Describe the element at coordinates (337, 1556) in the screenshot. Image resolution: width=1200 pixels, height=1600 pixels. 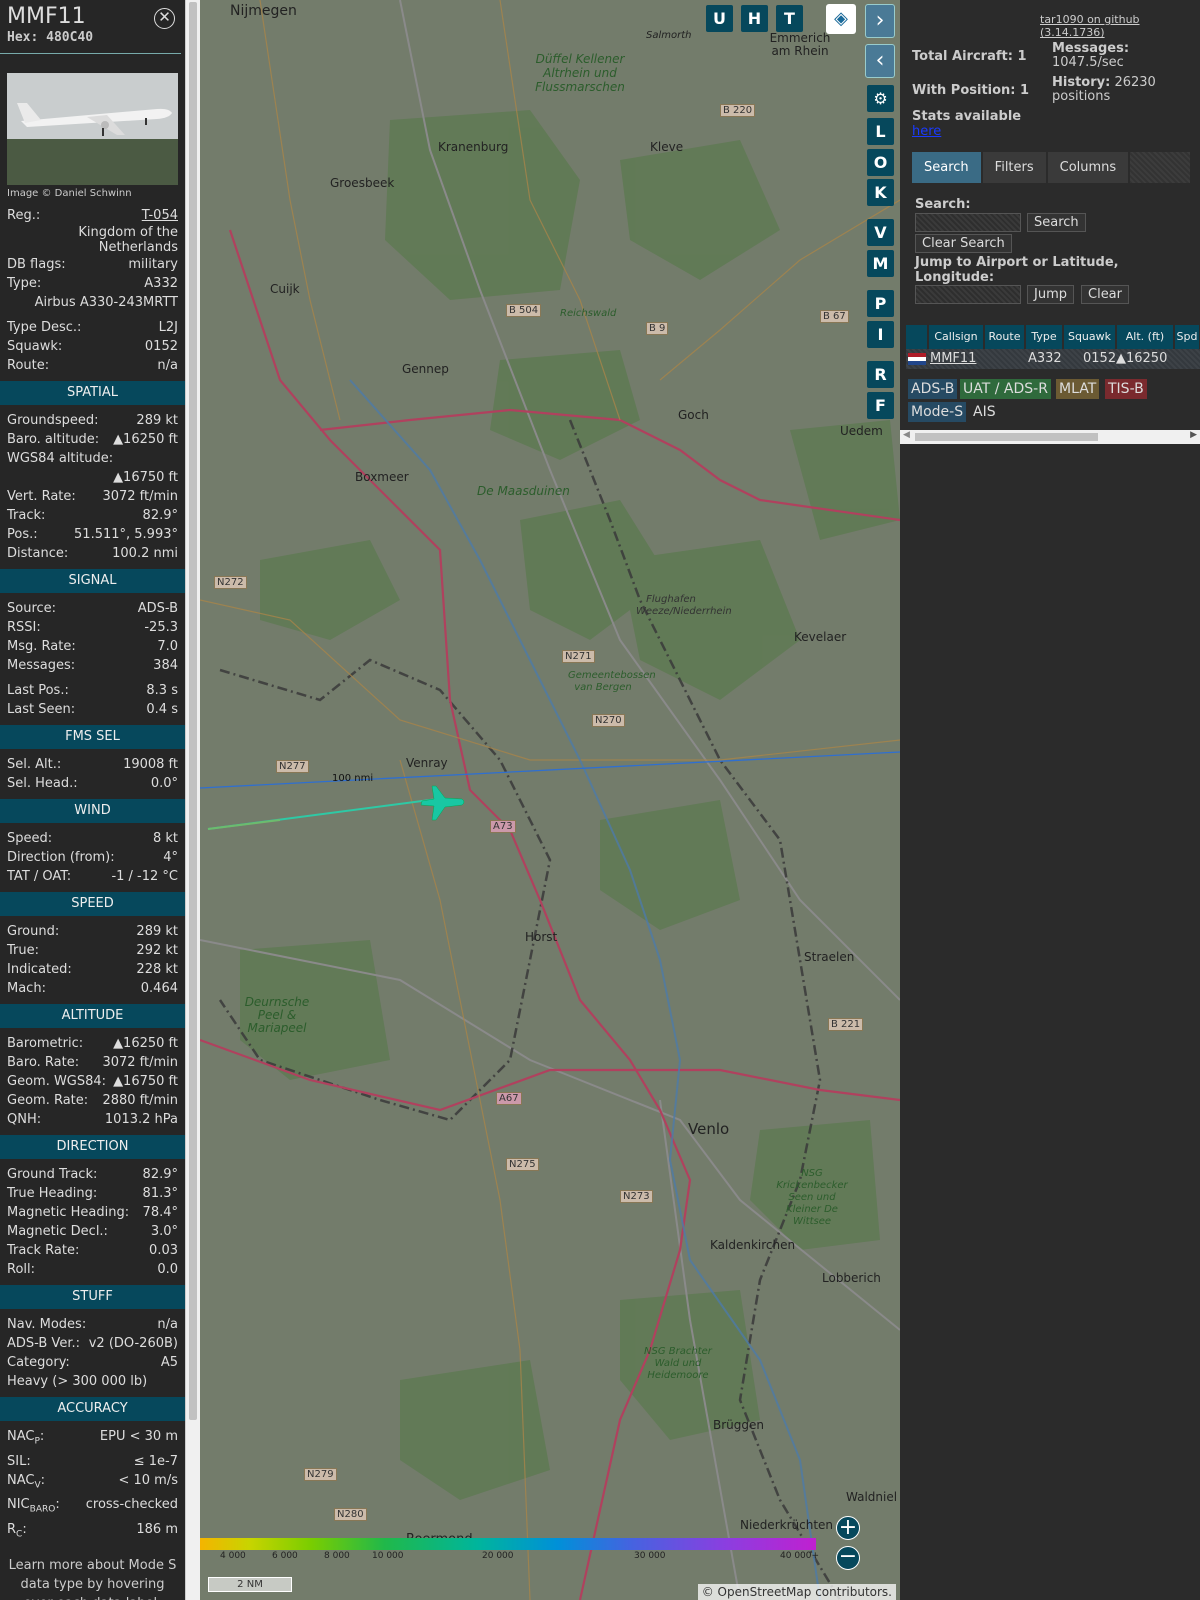
I see `altitude-tick: 8 000` at that location.